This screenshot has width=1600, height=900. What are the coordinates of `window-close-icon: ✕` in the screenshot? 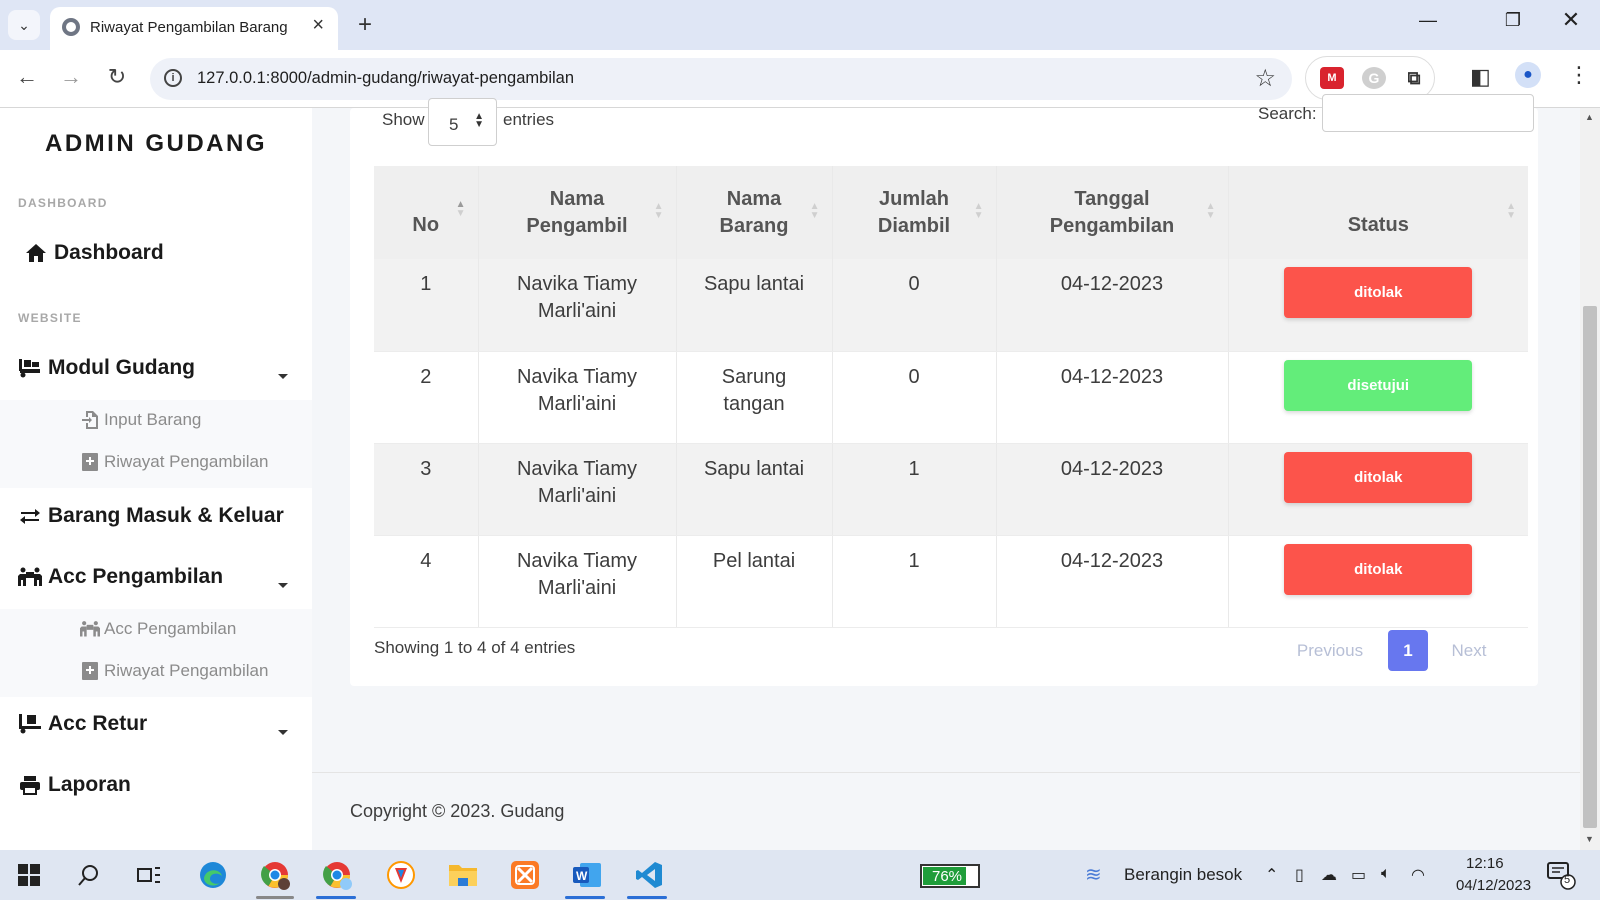 It's located at (1571, 20).